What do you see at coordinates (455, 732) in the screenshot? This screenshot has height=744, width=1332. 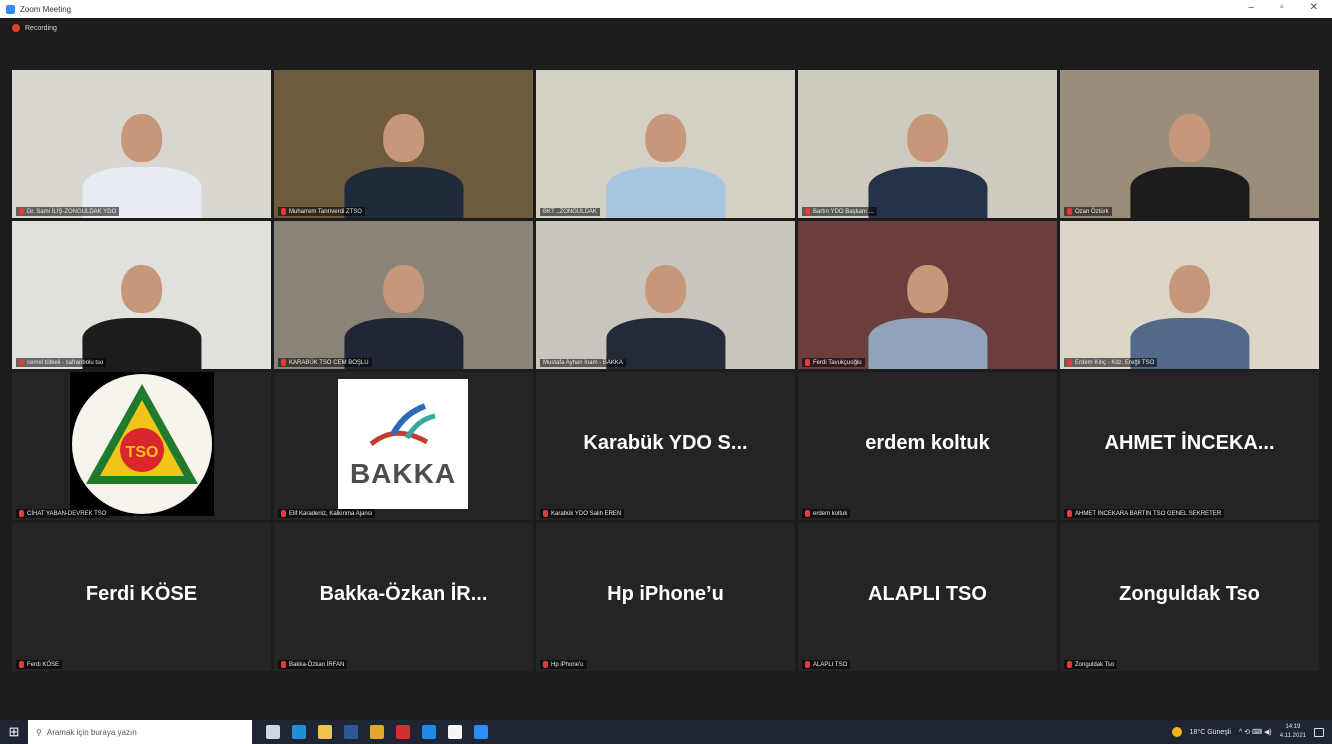 I see `store-icon` at bounding box center [455, 732].